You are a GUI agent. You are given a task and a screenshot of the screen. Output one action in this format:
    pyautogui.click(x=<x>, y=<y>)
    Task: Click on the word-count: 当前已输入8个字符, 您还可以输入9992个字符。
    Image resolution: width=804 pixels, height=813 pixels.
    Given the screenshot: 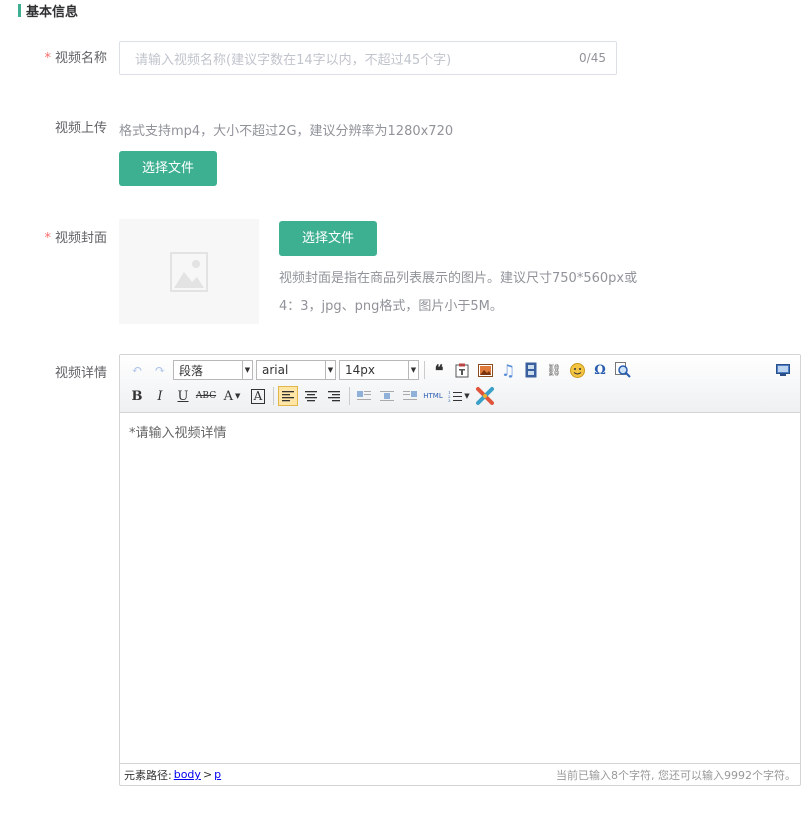 What is the action you would take?
    pyautogui.click(x=676, y=775)
    